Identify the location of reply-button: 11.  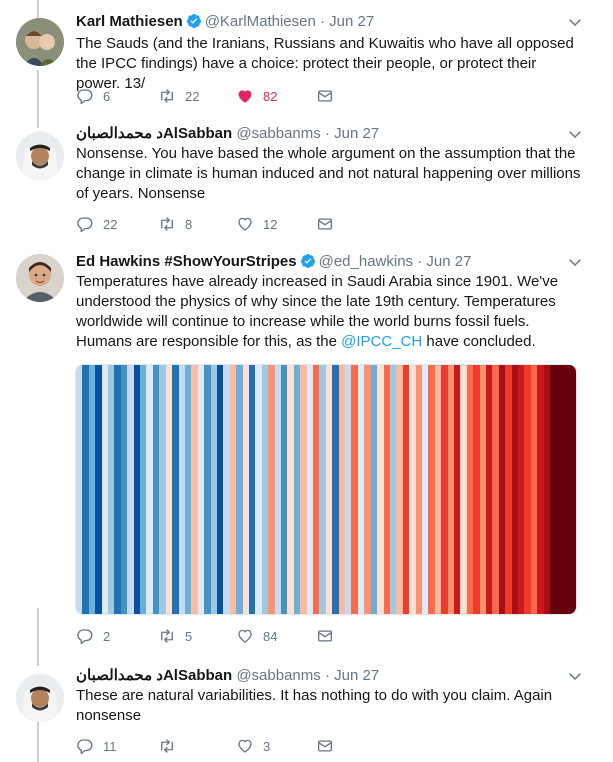
(96, 746).